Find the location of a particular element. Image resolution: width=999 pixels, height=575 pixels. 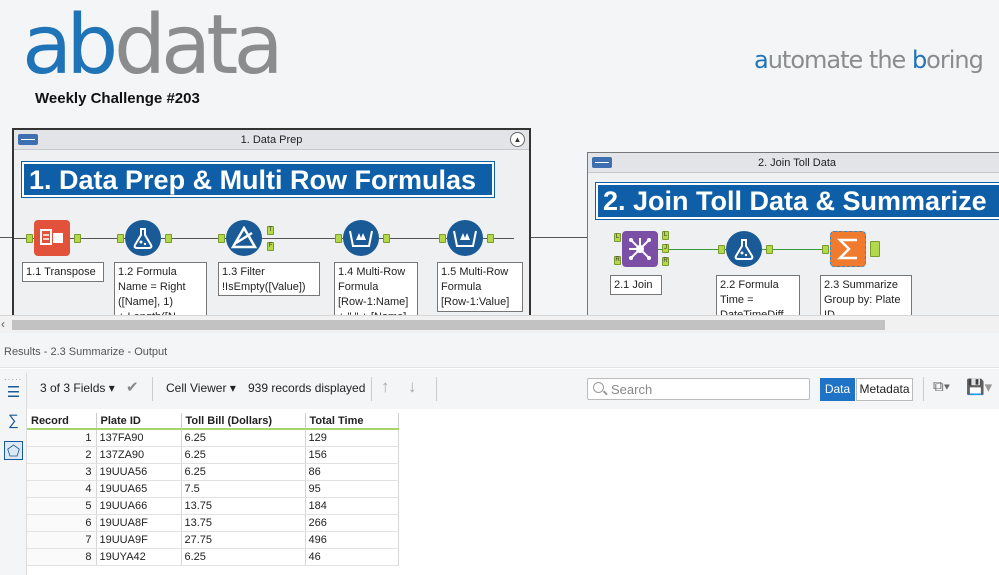

left-input-anchor: L is located at coordinates (617, 237).